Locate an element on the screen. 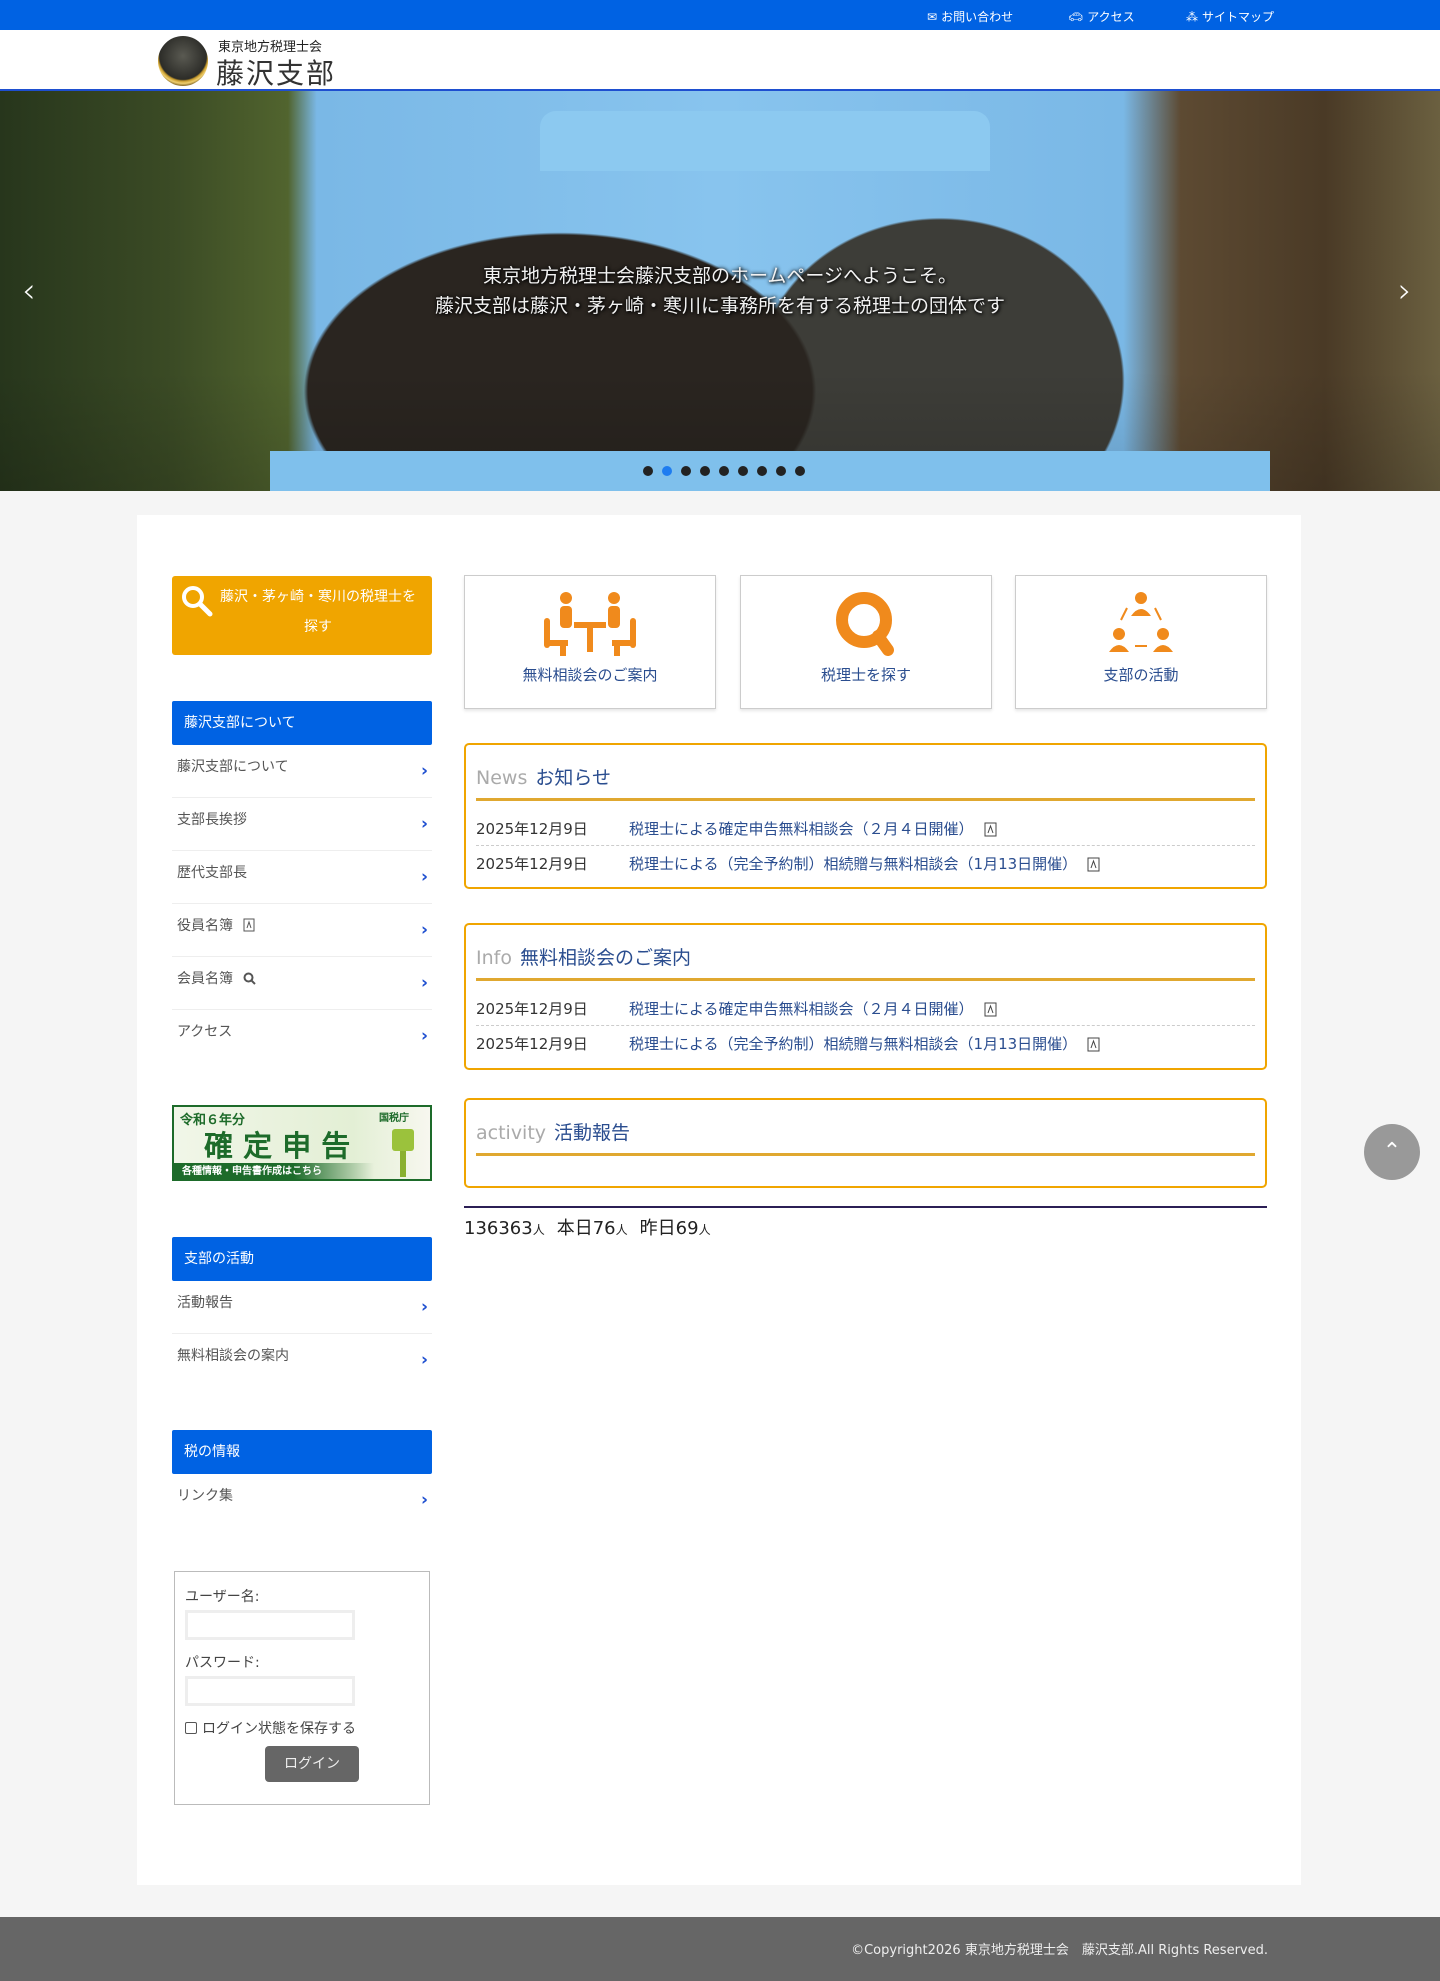 The height and width of the screenshot is (1981, 1440). meeting-icon is located at coordinates (590, 624).